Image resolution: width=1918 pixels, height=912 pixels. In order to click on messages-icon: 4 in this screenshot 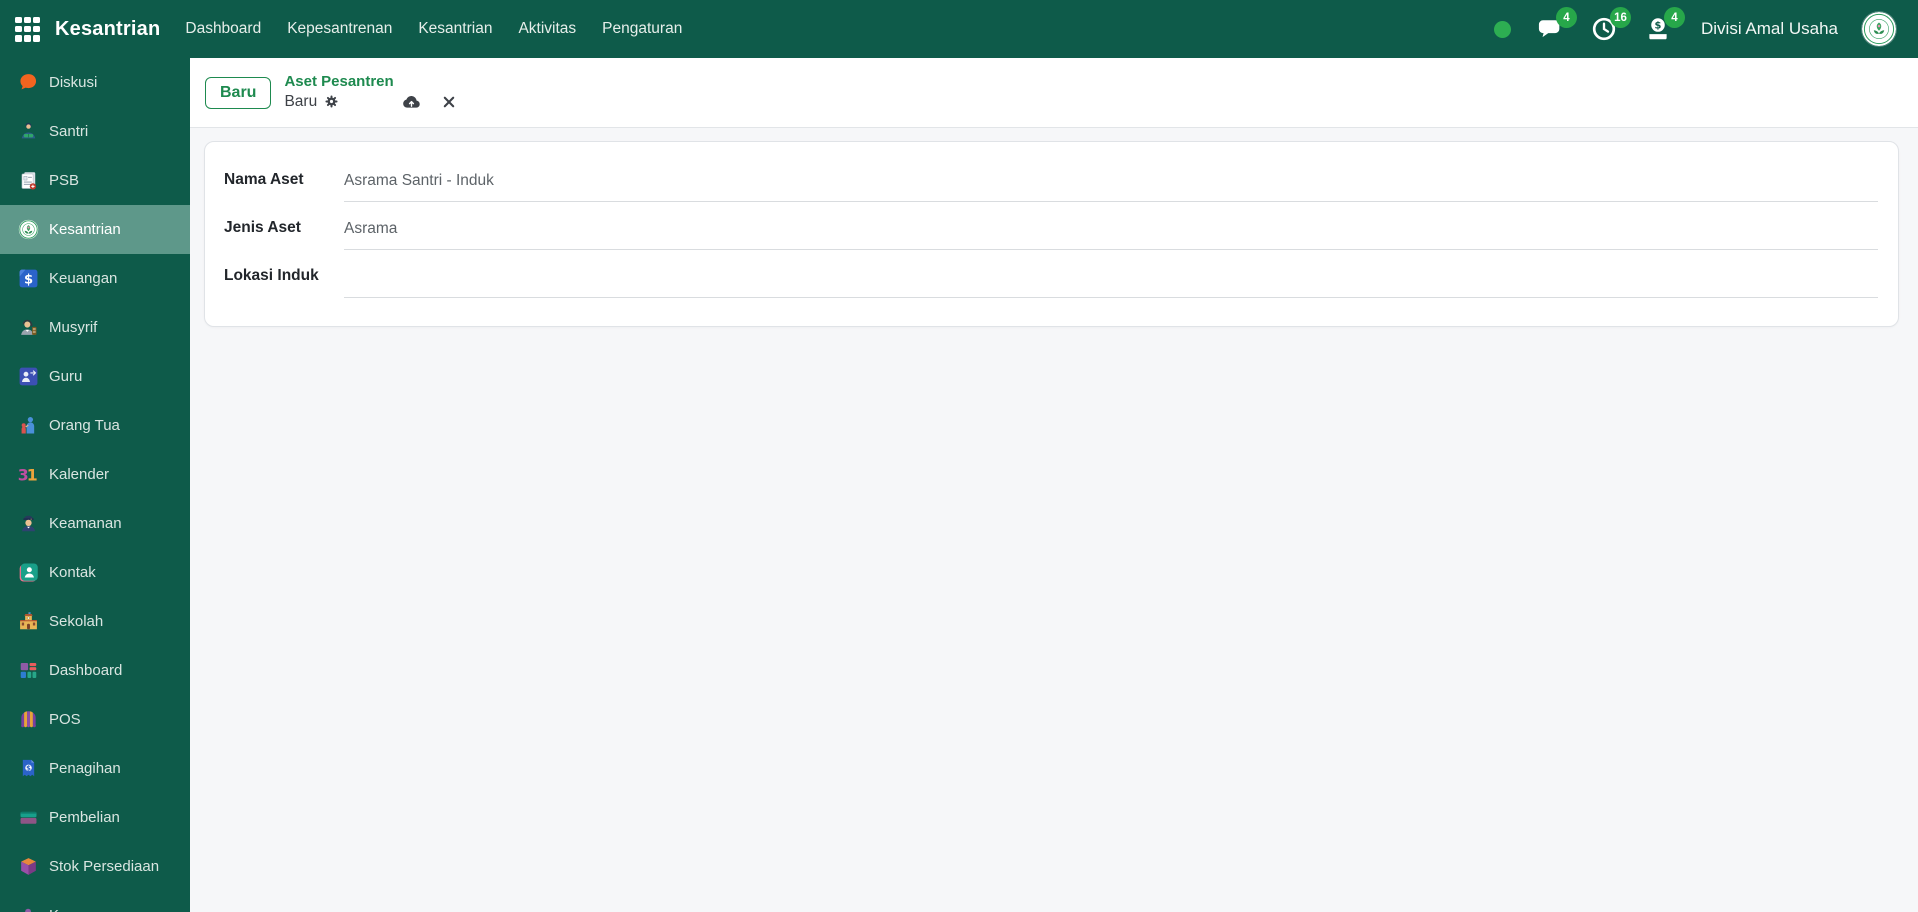, I will do `click(1556, 25)`.